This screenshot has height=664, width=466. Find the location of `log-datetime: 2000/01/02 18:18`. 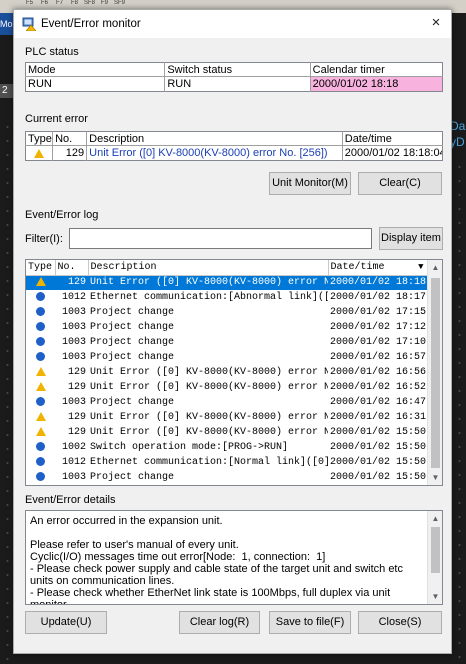

log-datetime: 2000/01/02 18:18 is located at coordinates (378, 282).